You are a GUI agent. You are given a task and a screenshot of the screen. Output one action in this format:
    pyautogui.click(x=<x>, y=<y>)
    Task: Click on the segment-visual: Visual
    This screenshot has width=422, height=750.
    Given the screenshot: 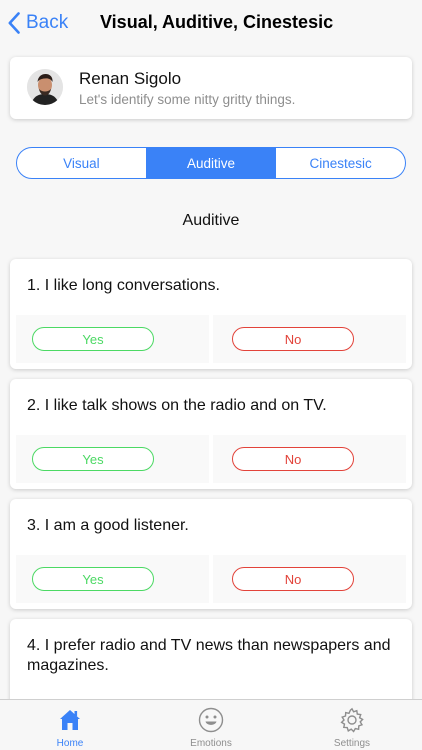 What is the action you would take?
    pyautogui.click(x=82, y=163)
    